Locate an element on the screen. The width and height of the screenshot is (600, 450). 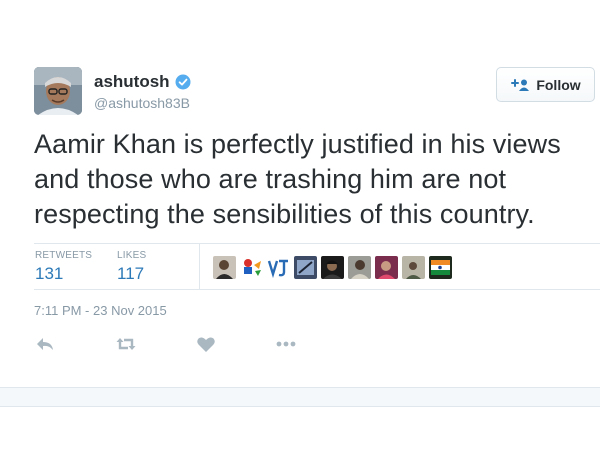
more-button is located at coordinates (286, 344).